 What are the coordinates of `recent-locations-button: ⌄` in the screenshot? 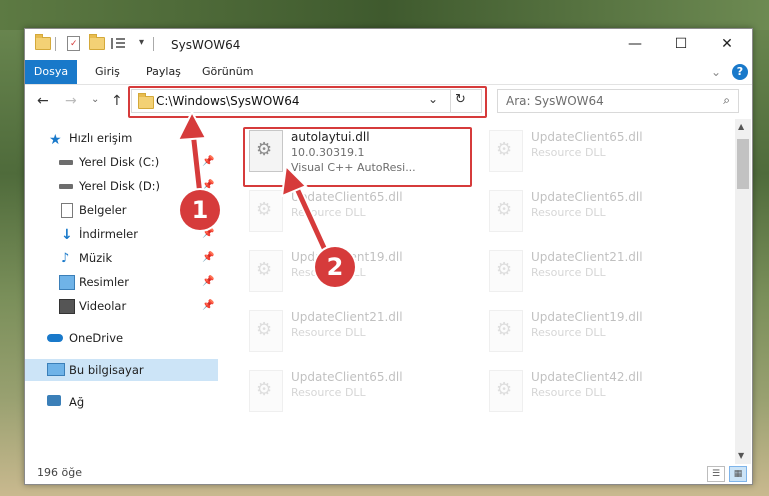 It's located at (95, 99).